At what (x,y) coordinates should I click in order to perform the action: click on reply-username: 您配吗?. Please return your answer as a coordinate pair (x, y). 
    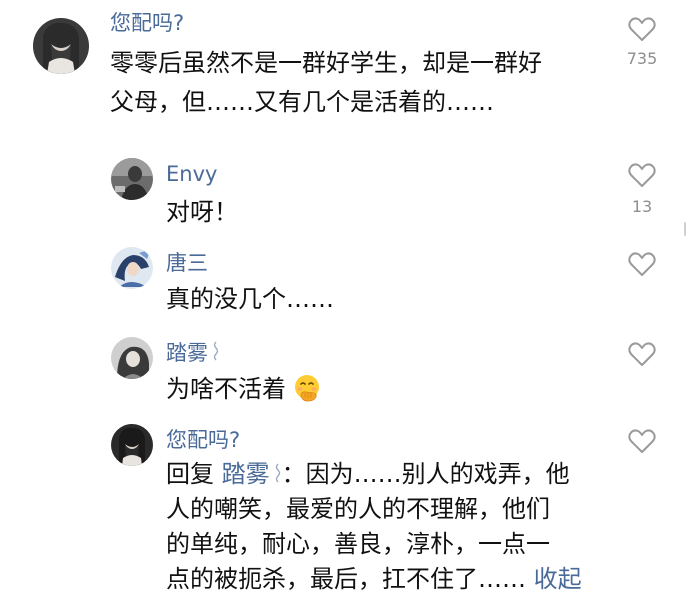
    Looking at the image, I should click on (203, 440).